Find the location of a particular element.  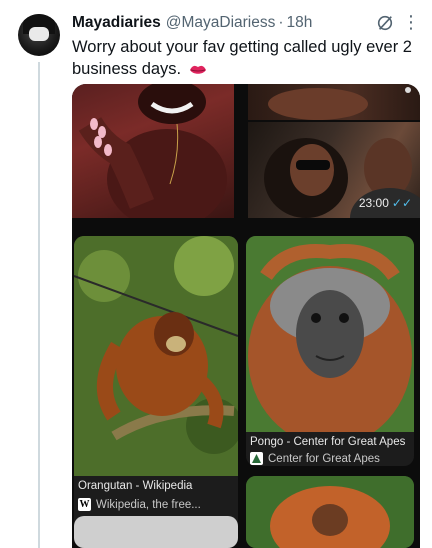

display-name: Mayadiaries is located at coordinates (116, 23).